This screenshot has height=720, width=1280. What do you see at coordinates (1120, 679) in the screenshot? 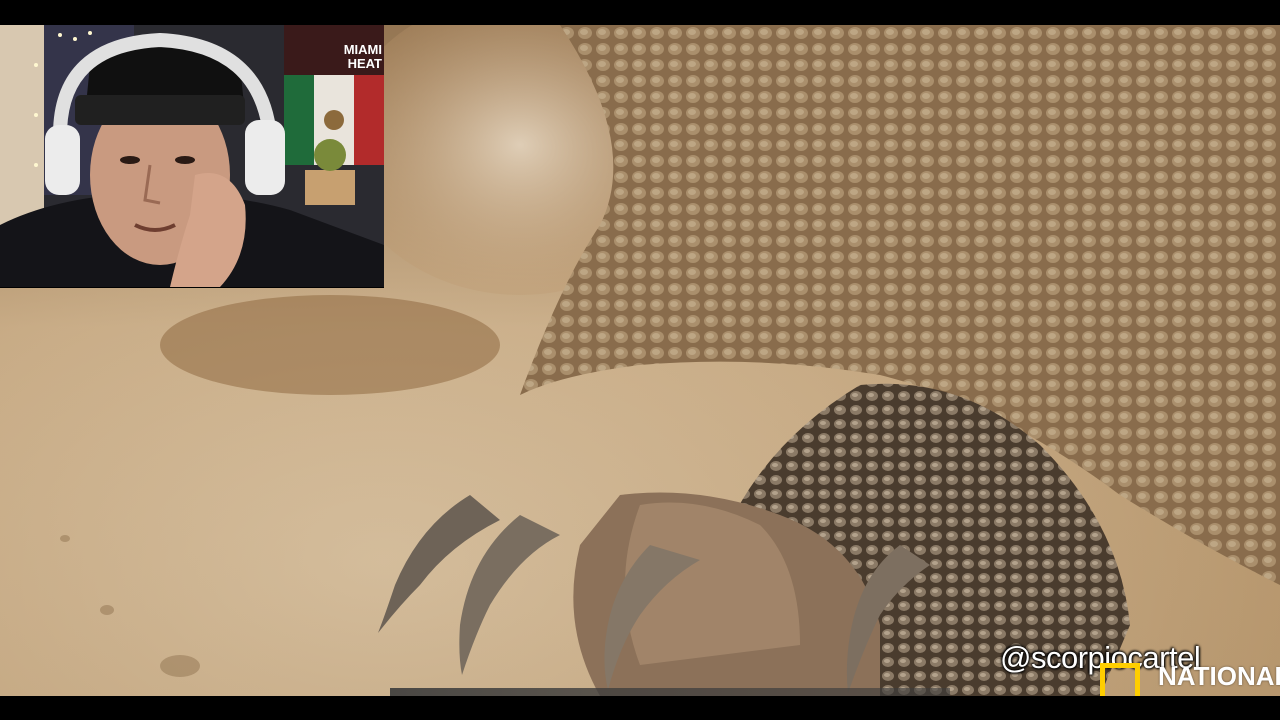
I see `natgeo-yellow-border-icon` at bounding box center [1120, 679].